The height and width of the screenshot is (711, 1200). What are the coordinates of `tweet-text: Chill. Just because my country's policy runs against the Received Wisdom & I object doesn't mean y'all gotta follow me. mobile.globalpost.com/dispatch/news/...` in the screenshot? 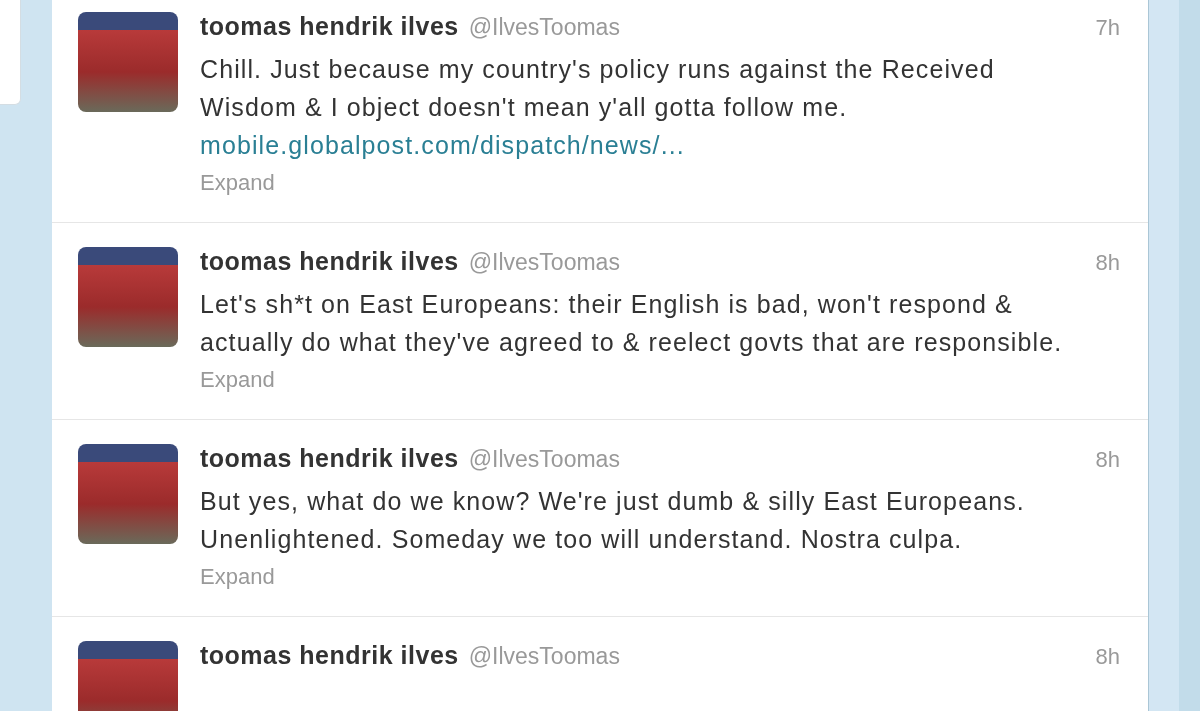 It's located at (598, 107).